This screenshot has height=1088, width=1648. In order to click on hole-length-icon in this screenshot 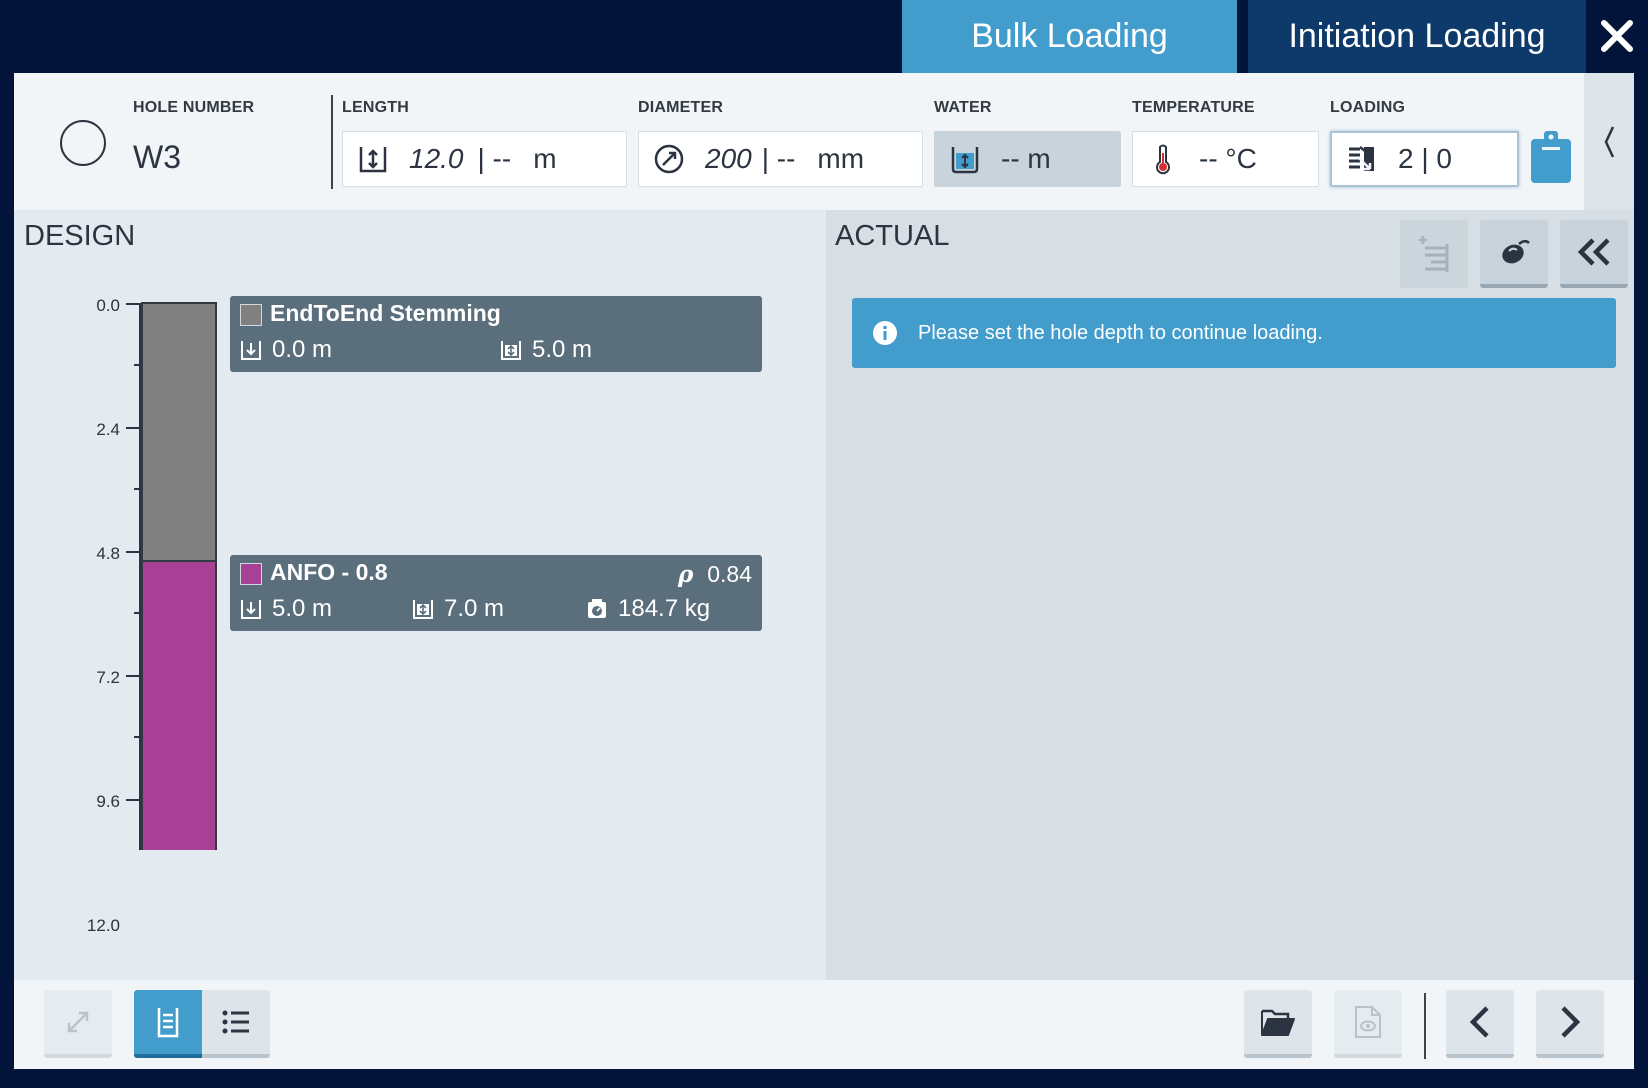, I will do `click(373, 160)`.